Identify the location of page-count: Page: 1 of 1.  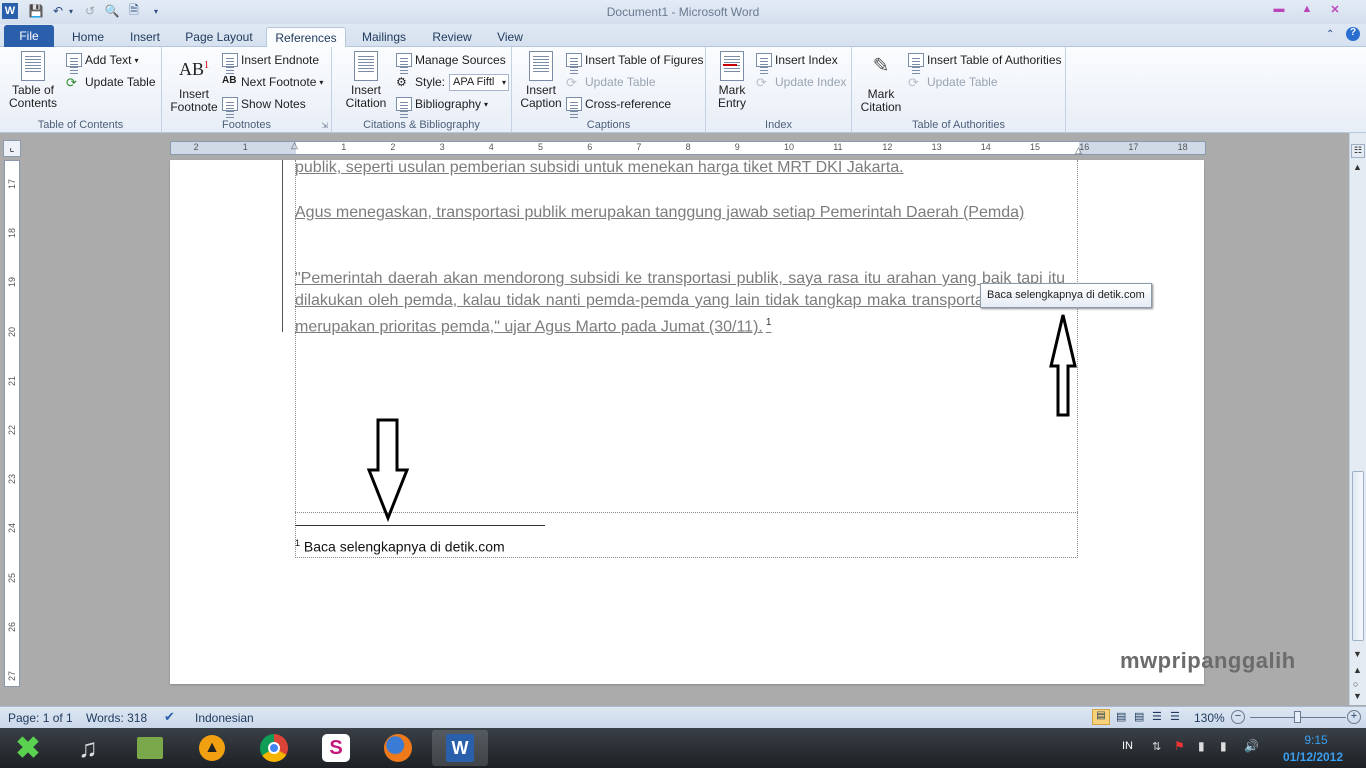
(40, 718).